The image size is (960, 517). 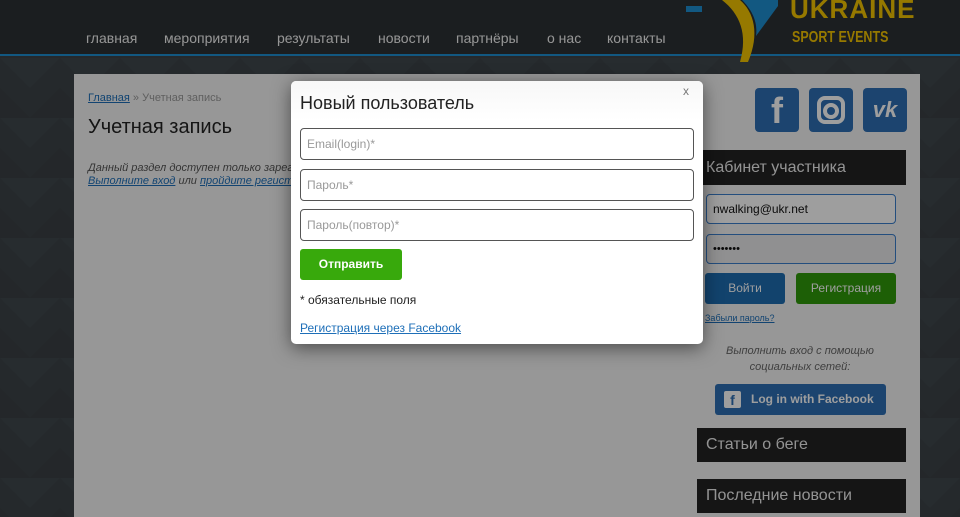 I want to click on submit-button: Отправить, so click(x=351, y=264).